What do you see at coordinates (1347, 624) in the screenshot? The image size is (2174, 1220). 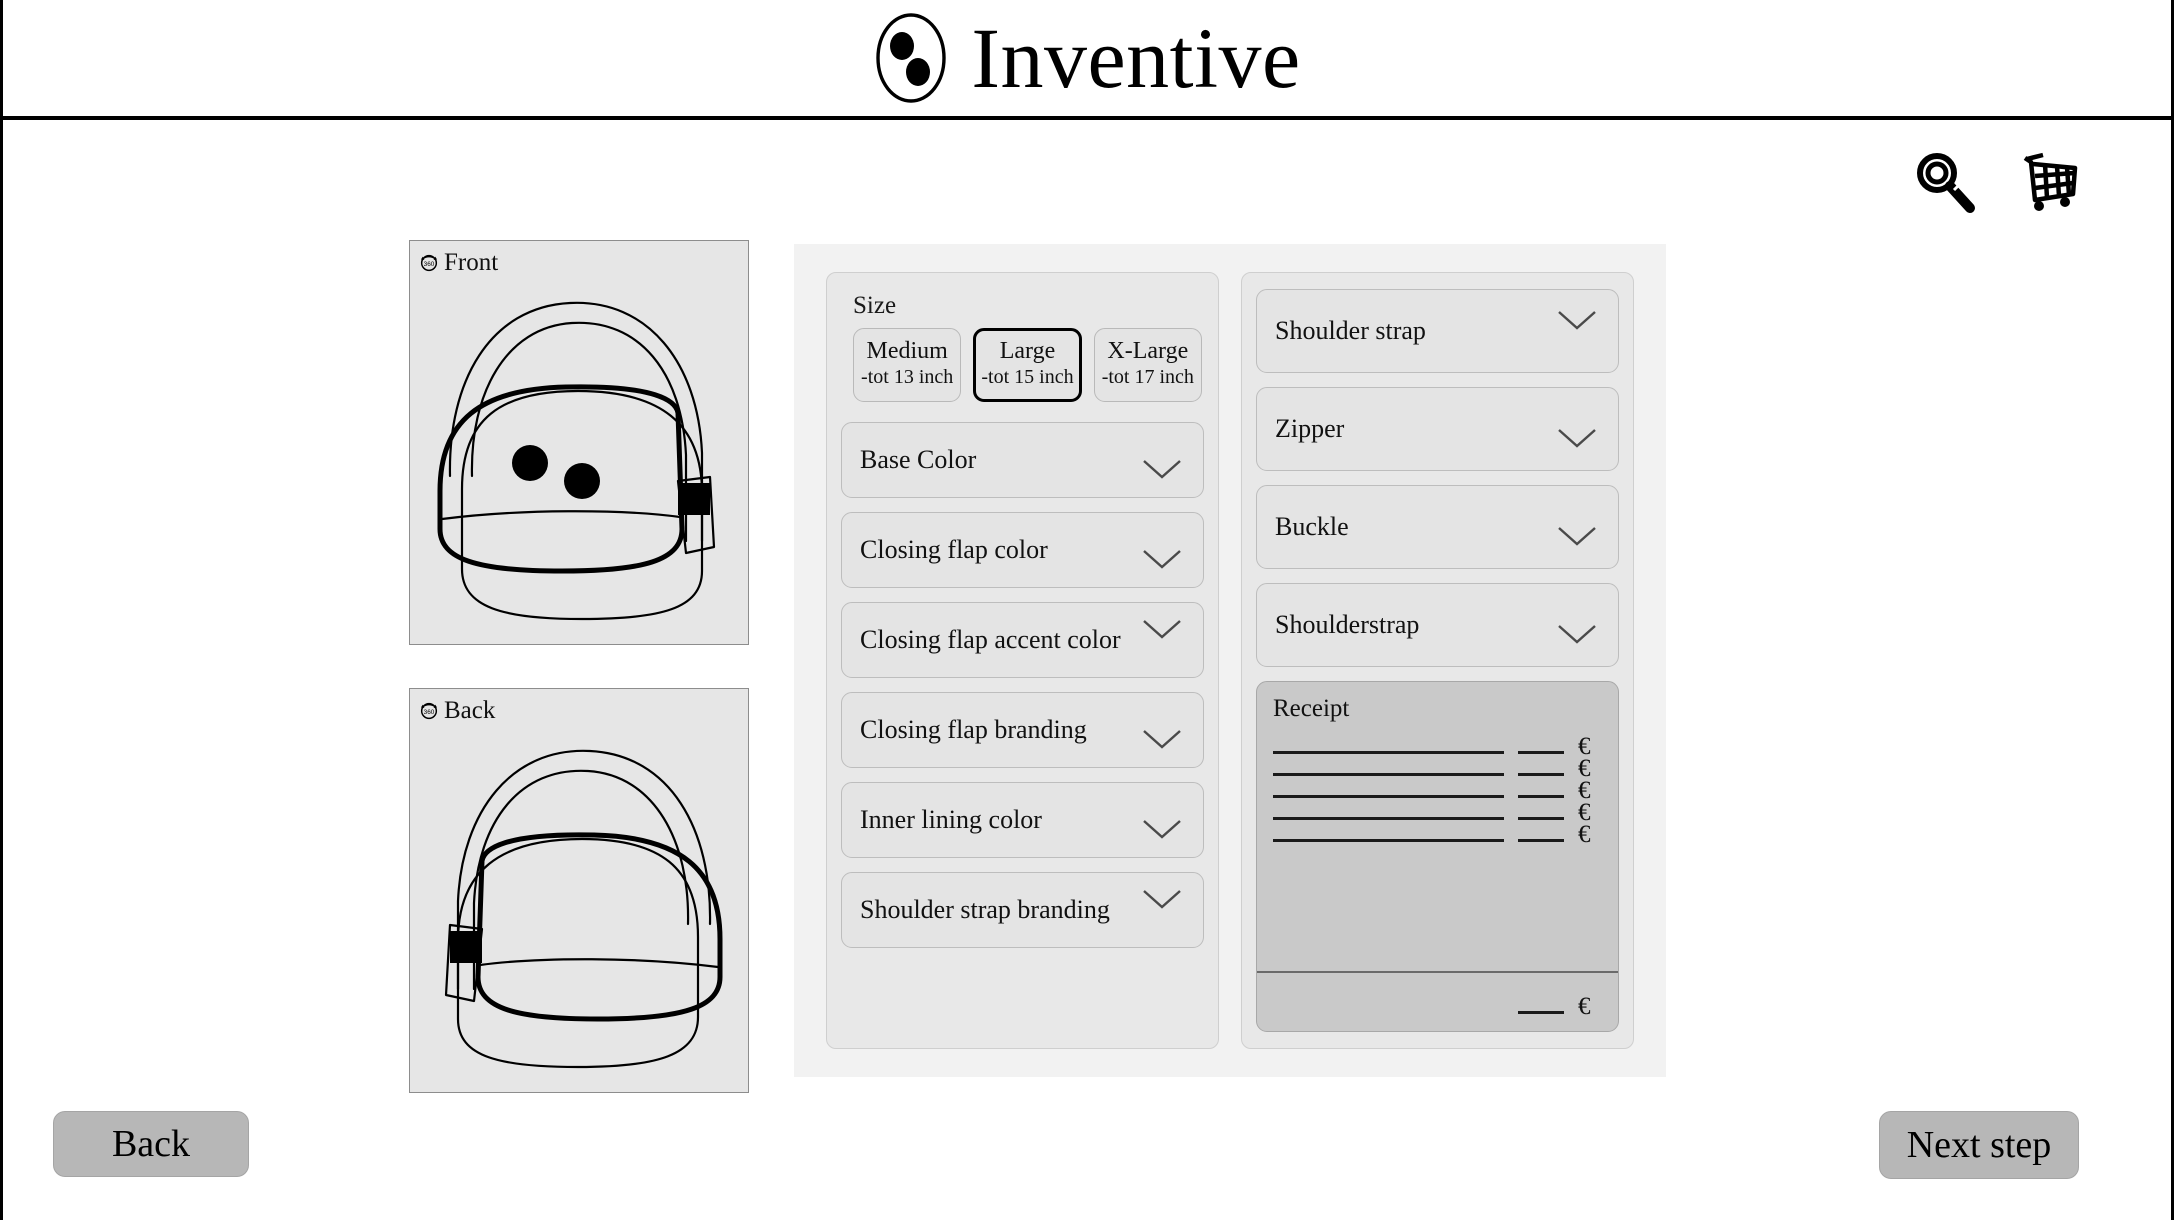 I see `dropdown-label: Shoulderstrap` at bounding box center [1347, 624].